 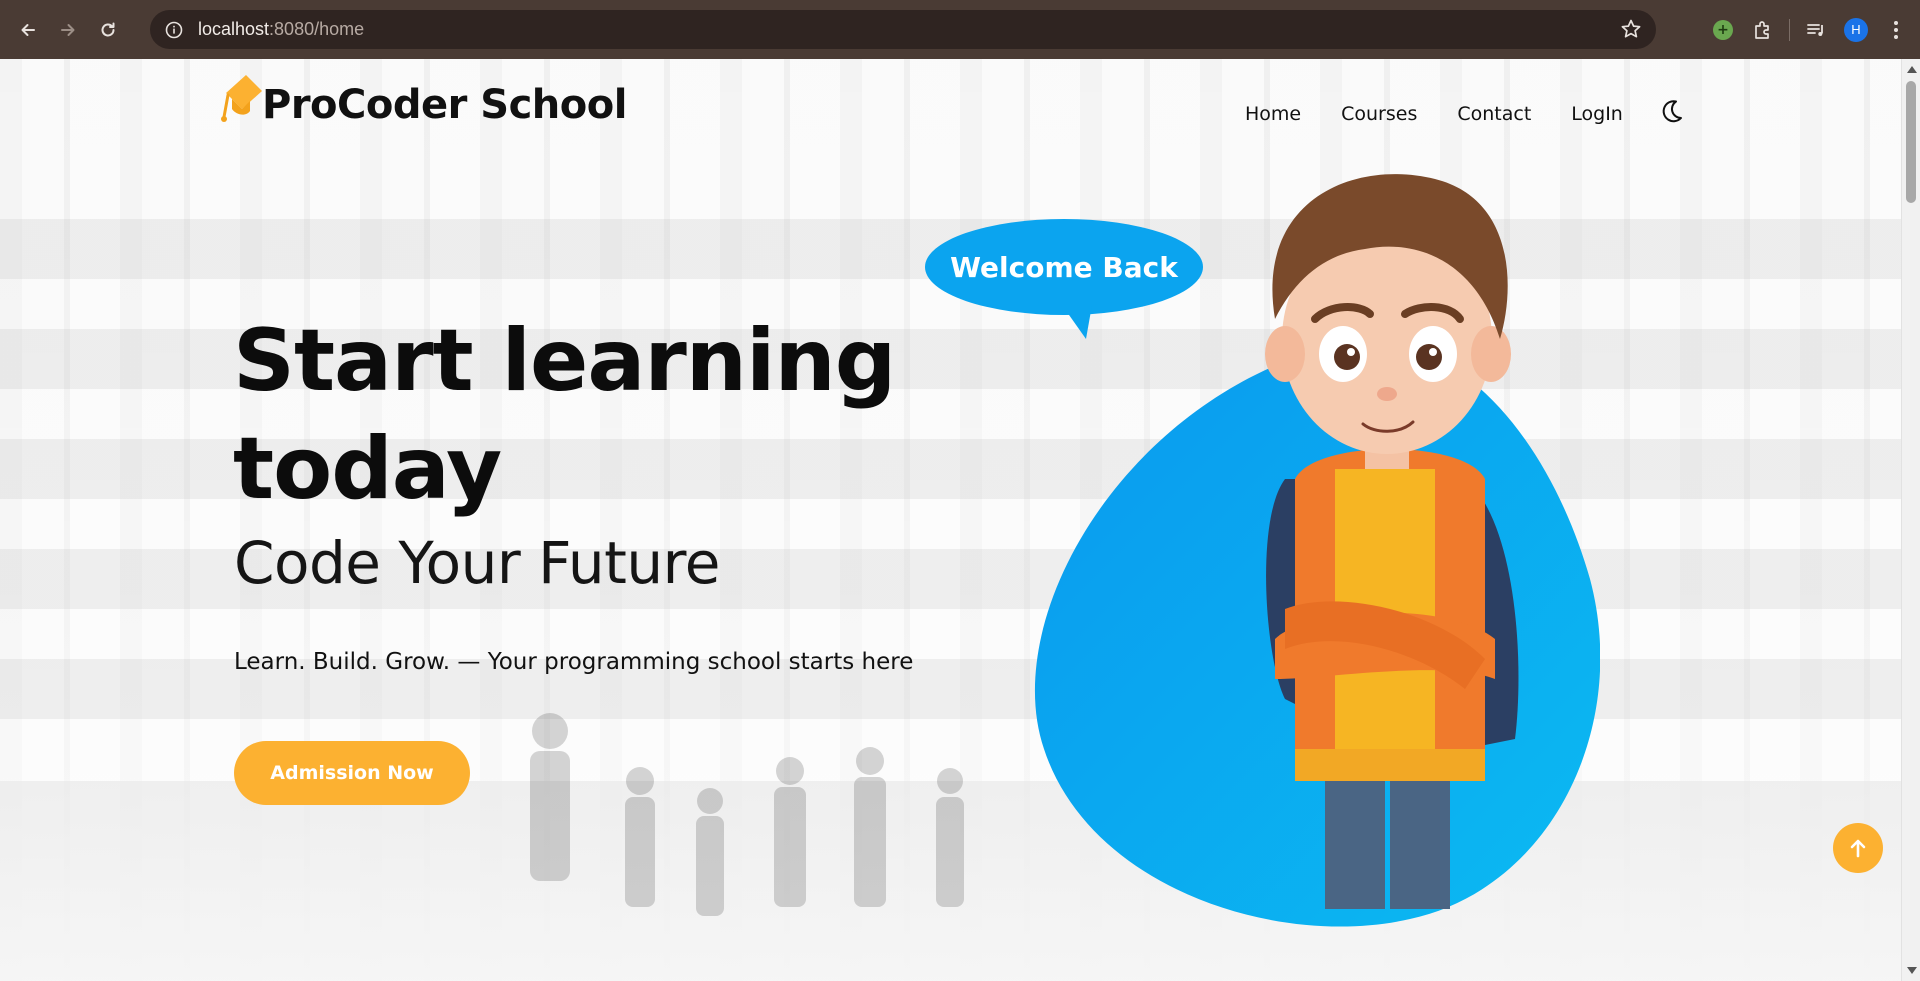 I want to click on nav-login: LogIn, so click(x=1597, y=114).